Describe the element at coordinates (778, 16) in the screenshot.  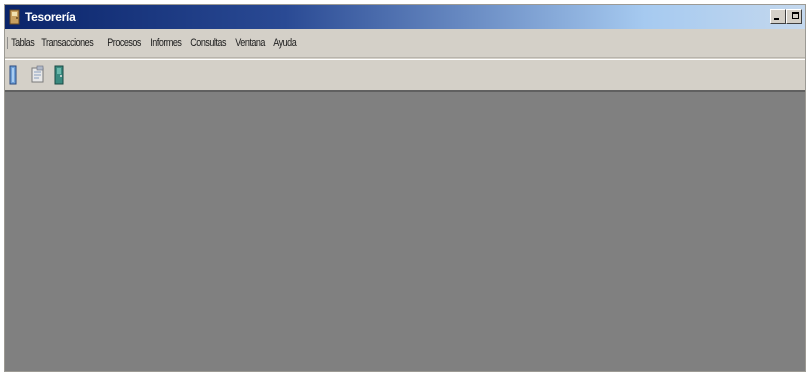
I see `minimize-button` at that location.